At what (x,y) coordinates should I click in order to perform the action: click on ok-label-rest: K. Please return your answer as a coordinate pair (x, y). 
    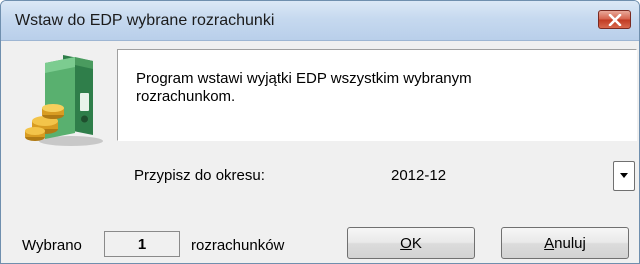
    Looking at the image, I should click on (416, 243).